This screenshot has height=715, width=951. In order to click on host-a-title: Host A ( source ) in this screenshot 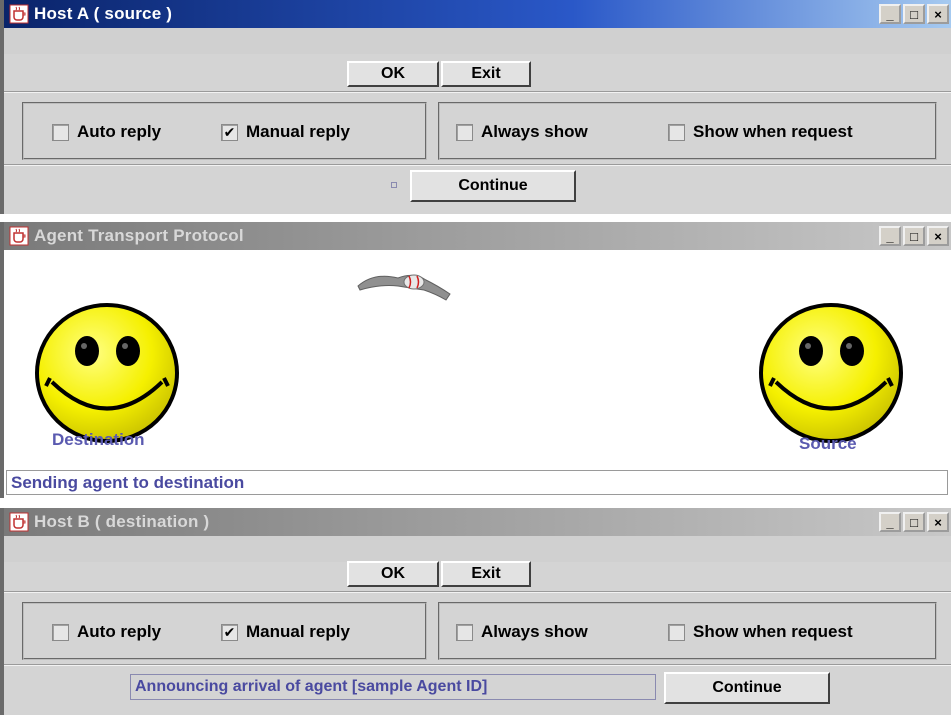, I will do `click(103, 13)`.